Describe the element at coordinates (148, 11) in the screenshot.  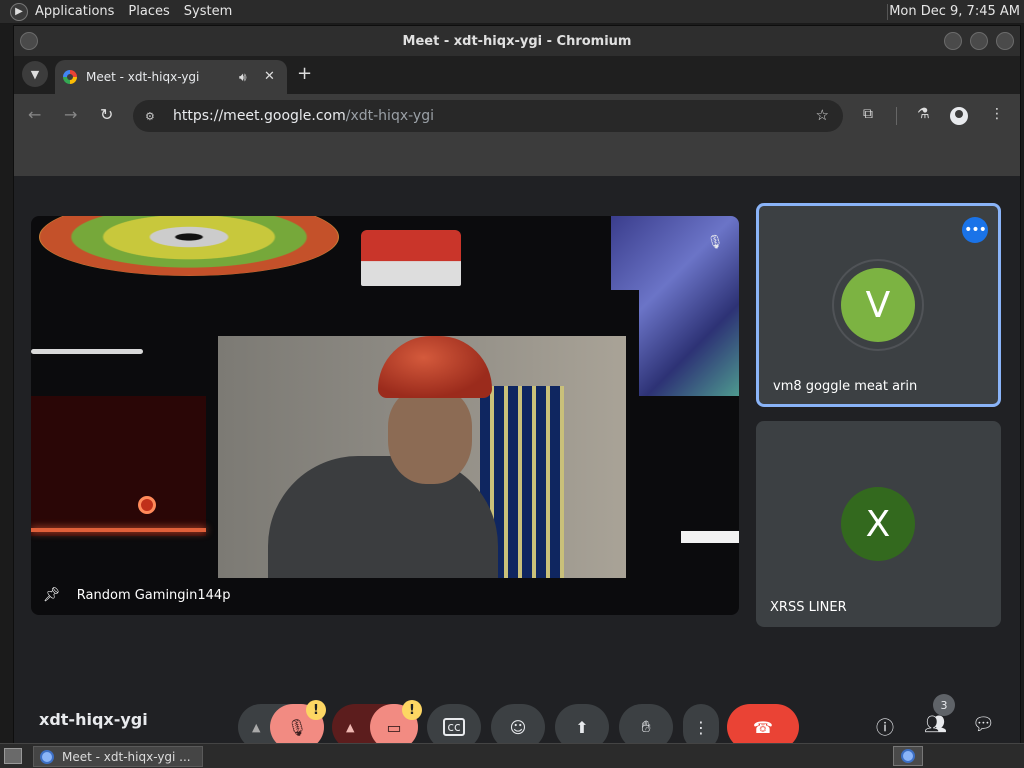
I see `menu-places: Places` at that location.